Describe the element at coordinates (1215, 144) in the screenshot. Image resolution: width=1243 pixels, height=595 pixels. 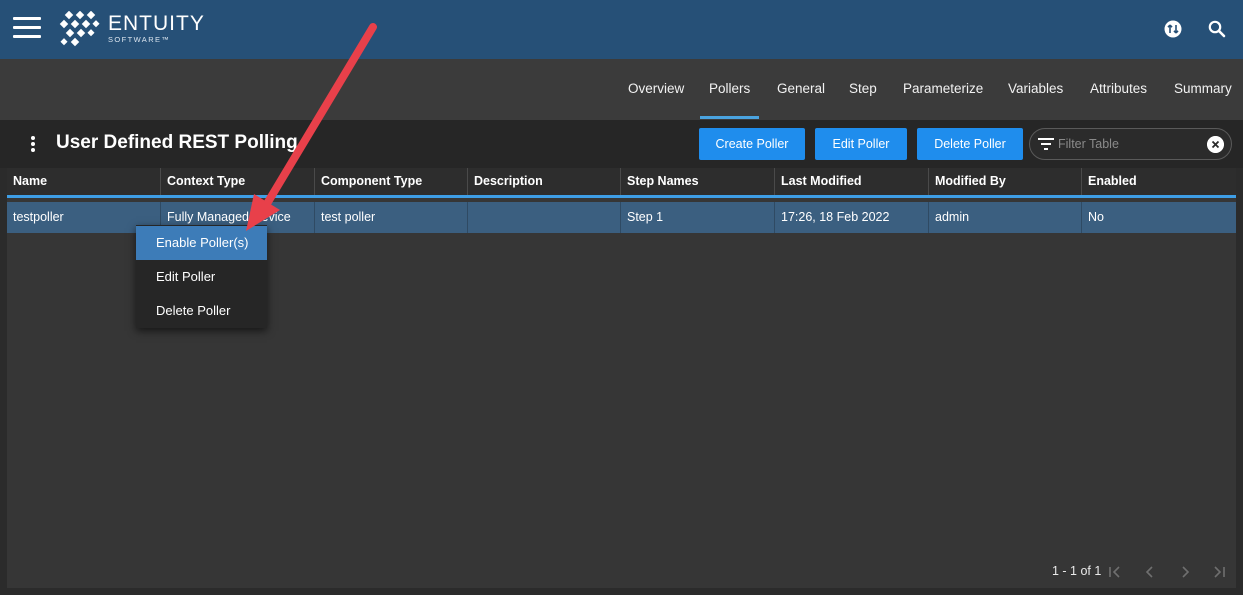
I see `clear-filter-icon` at that location.